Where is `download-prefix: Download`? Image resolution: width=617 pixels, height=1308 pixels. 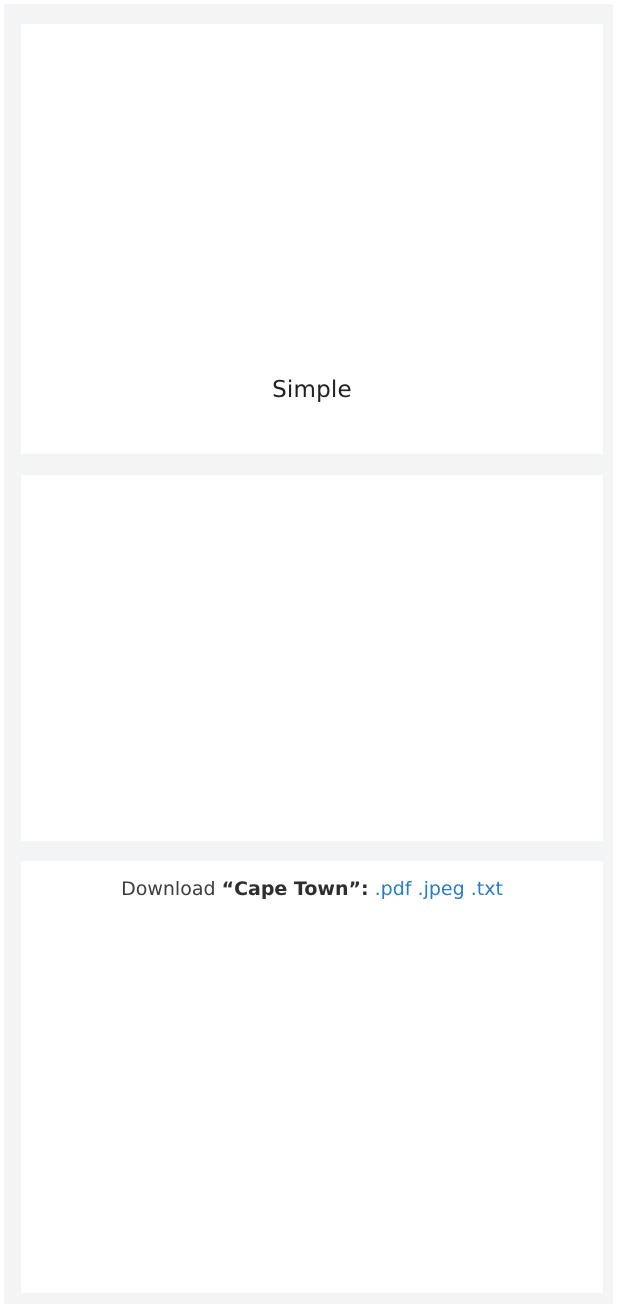
download-prefix: Download is located at coordinates (168, 889).